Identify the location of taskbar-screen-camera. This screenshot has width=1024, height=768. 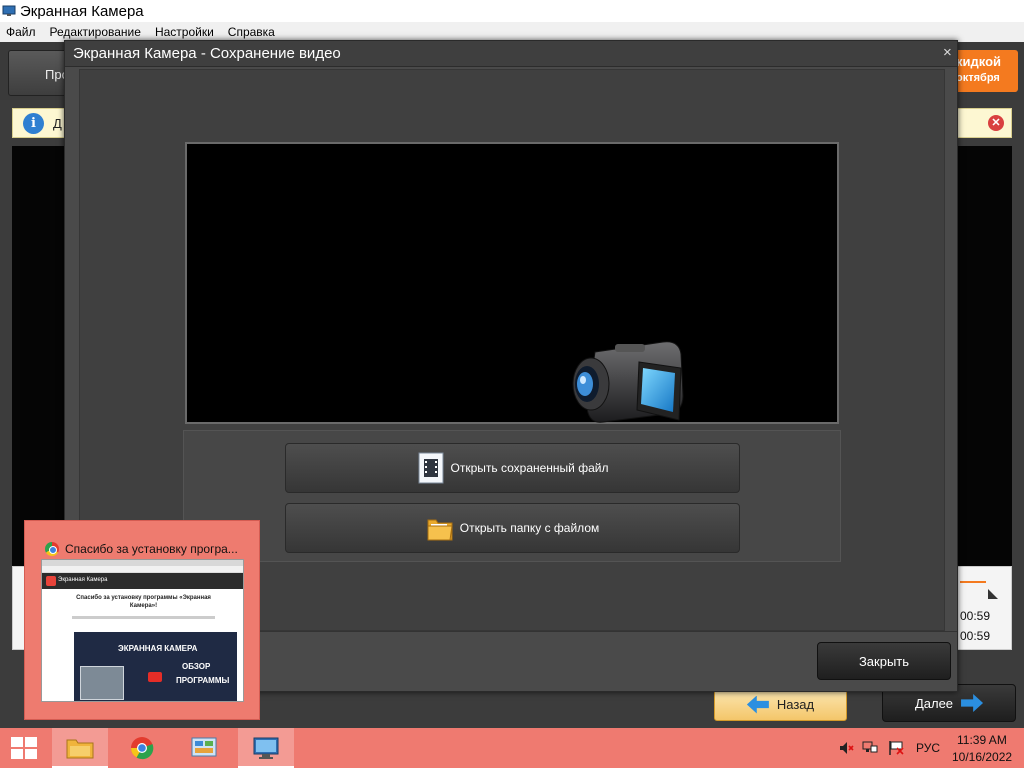
(266, 748).